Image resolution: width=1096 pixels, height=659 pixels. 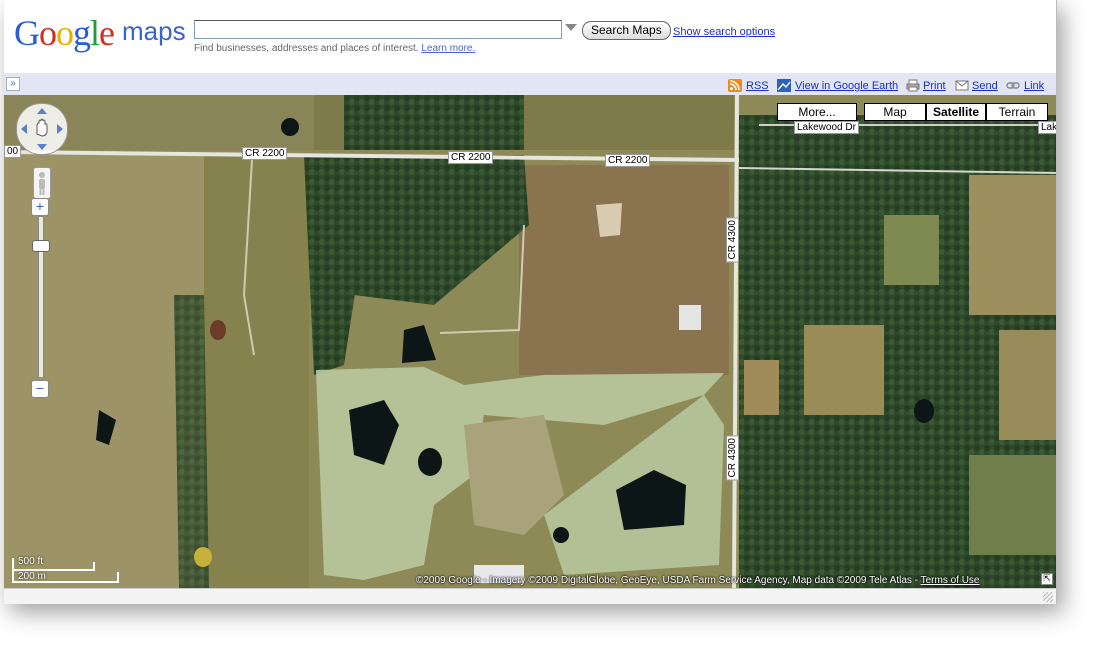 I want to click on print-link: Print, so click(x=934, y=86).